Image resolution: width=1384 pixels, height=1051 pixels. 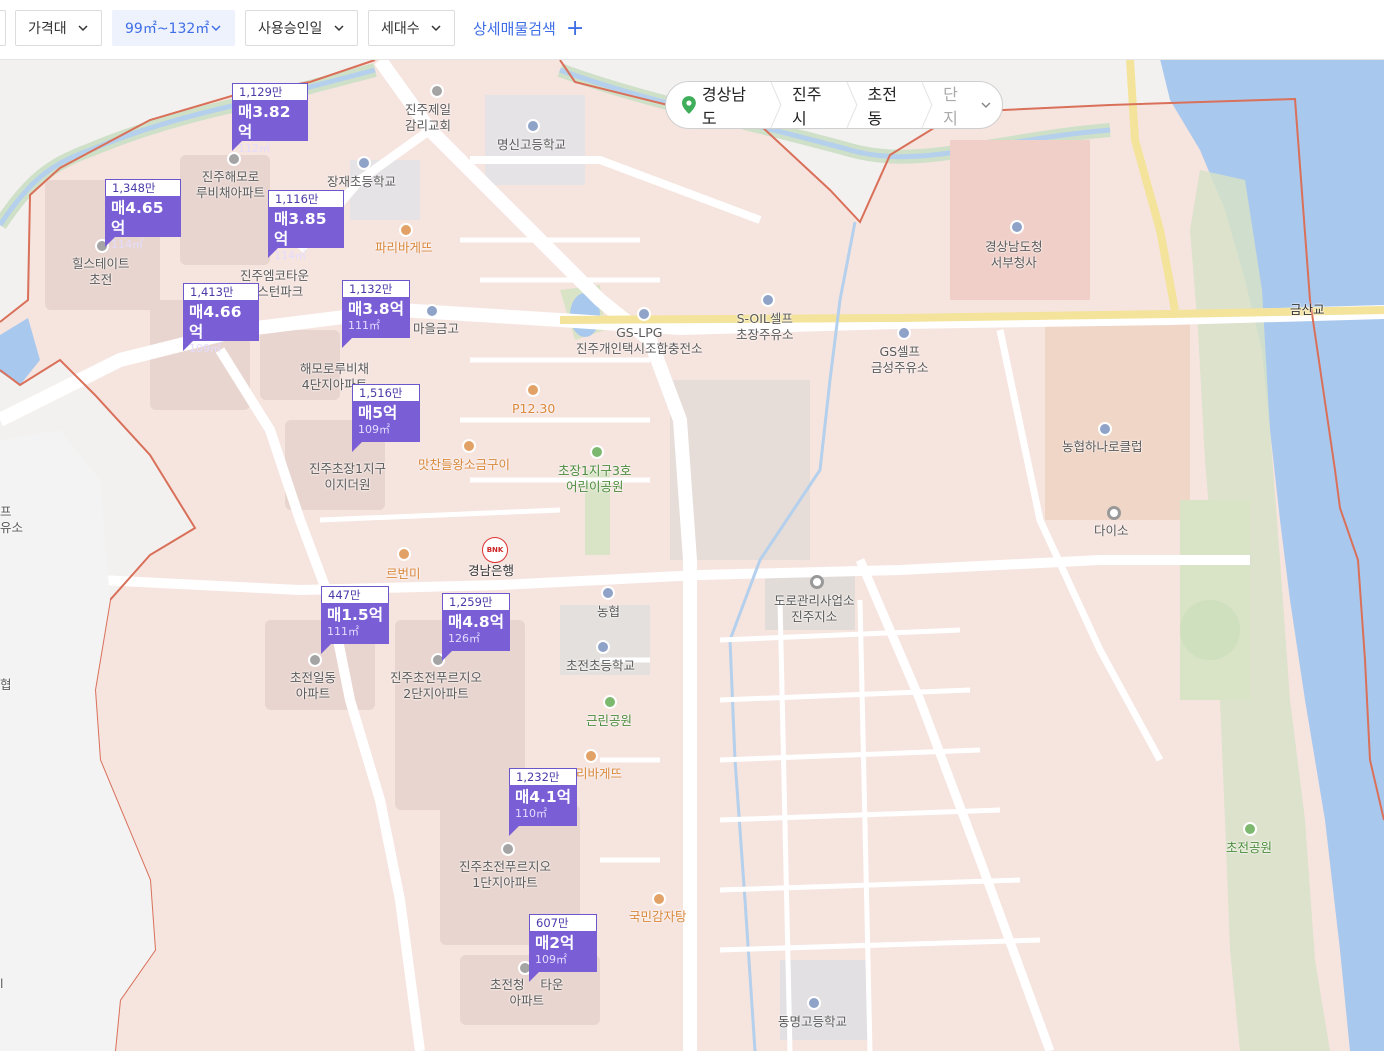 I want to click on sale-price: 매3.8억, so click(x=376, y=309).